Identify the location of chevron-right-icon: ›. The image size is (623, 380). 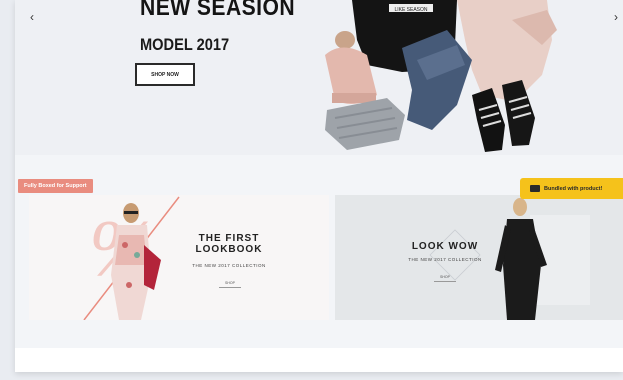
(616, 17).